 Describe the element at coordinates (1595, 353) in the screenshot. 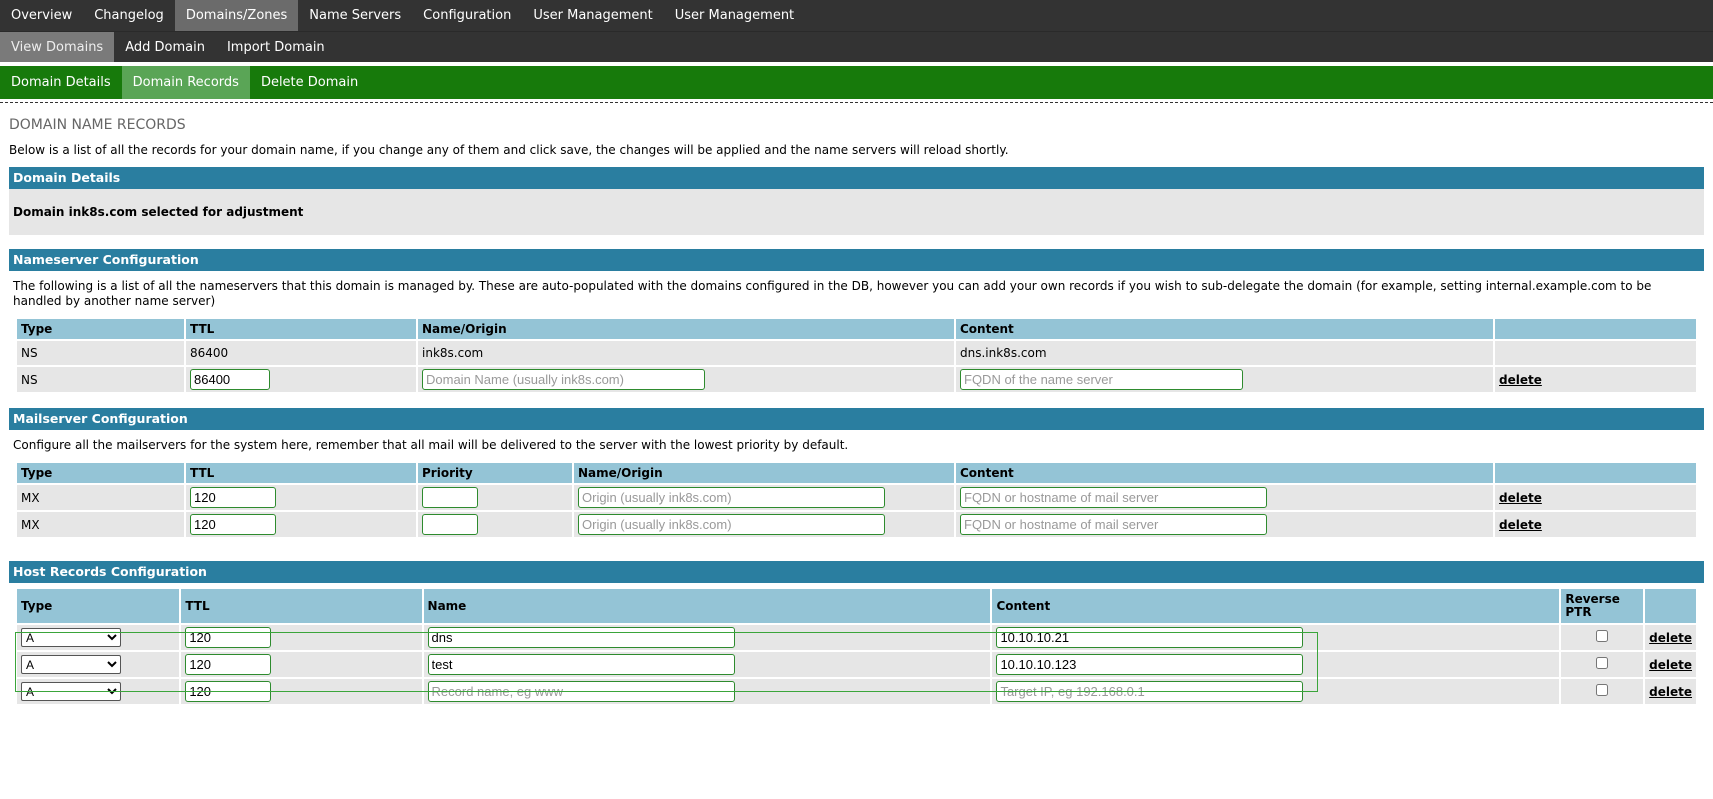

I see `cell-empty` at that location.